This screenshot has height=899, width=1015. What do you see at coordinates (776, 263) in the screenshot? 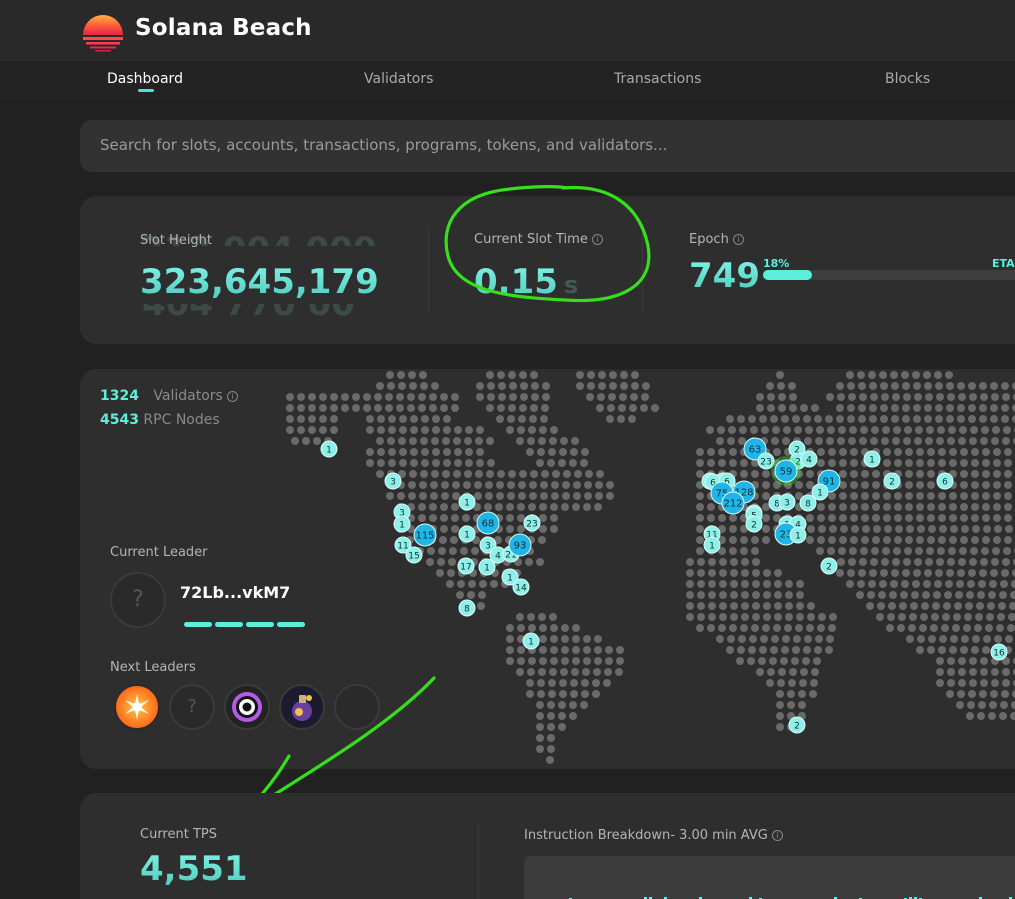
I see `epoch-percent: 18%` at bounding box center [776, 263].